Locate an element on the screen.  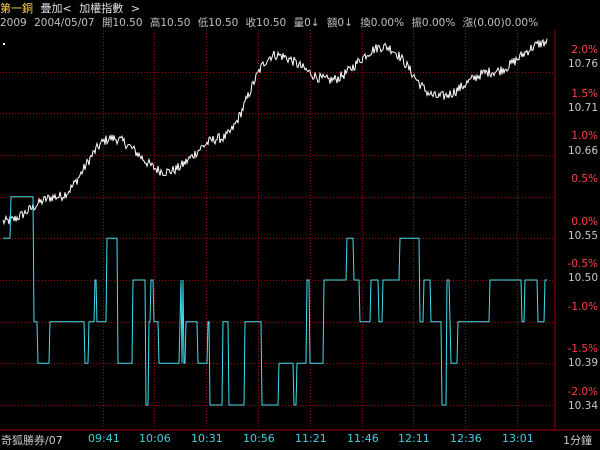
x-tick-label: 10:56 is located at coordinates (259, 438).